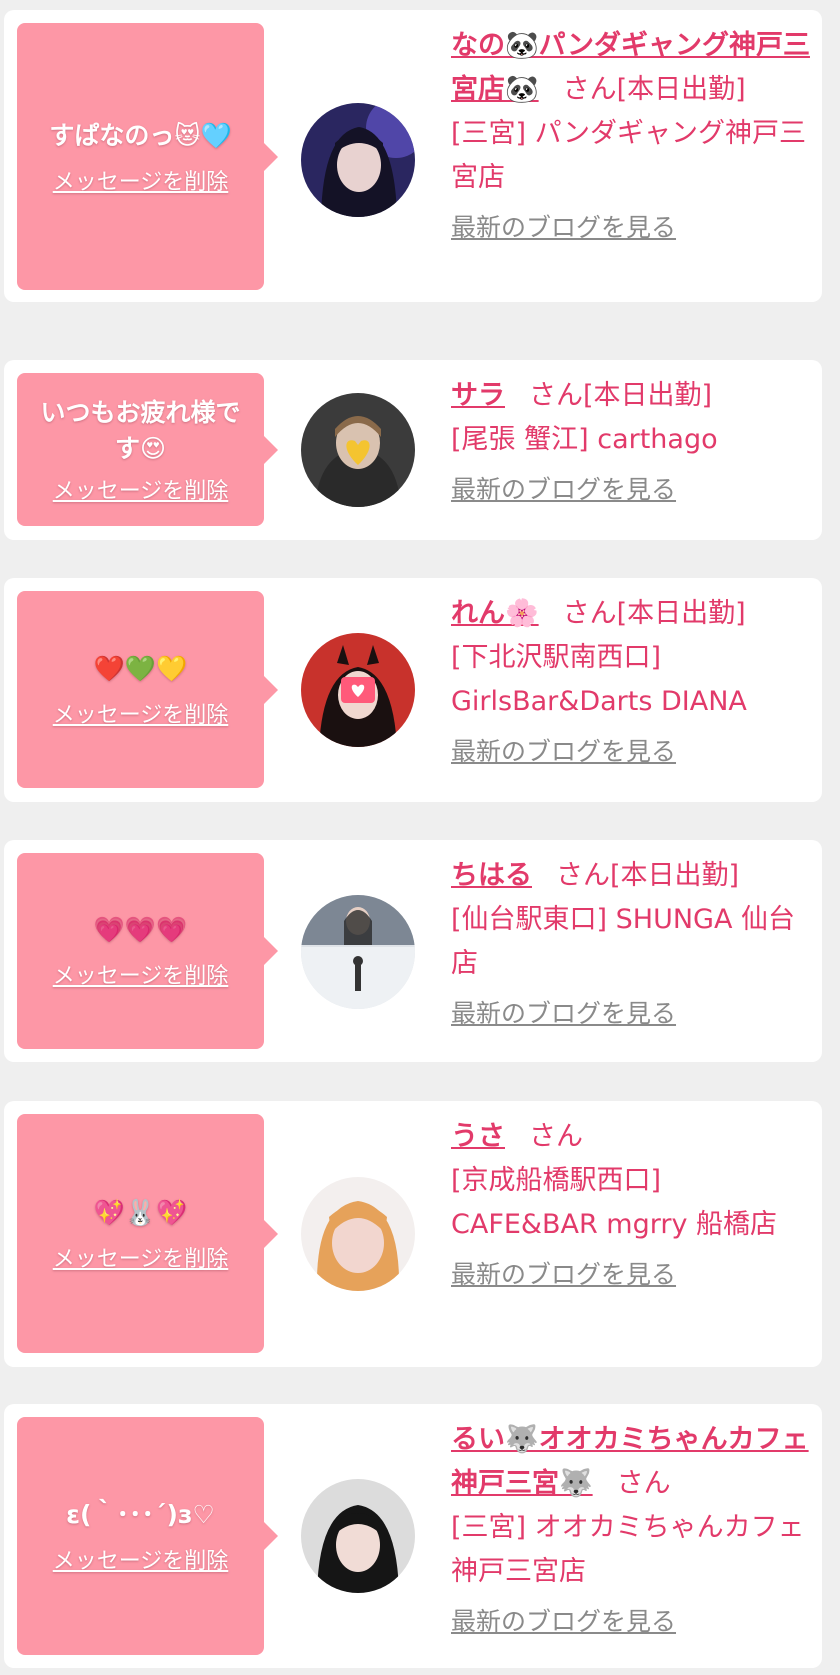  Describe the element at coordinates (584, 439) in the screenshot. I see `shop-name: [尾張 蟹江] carthago` at that location.